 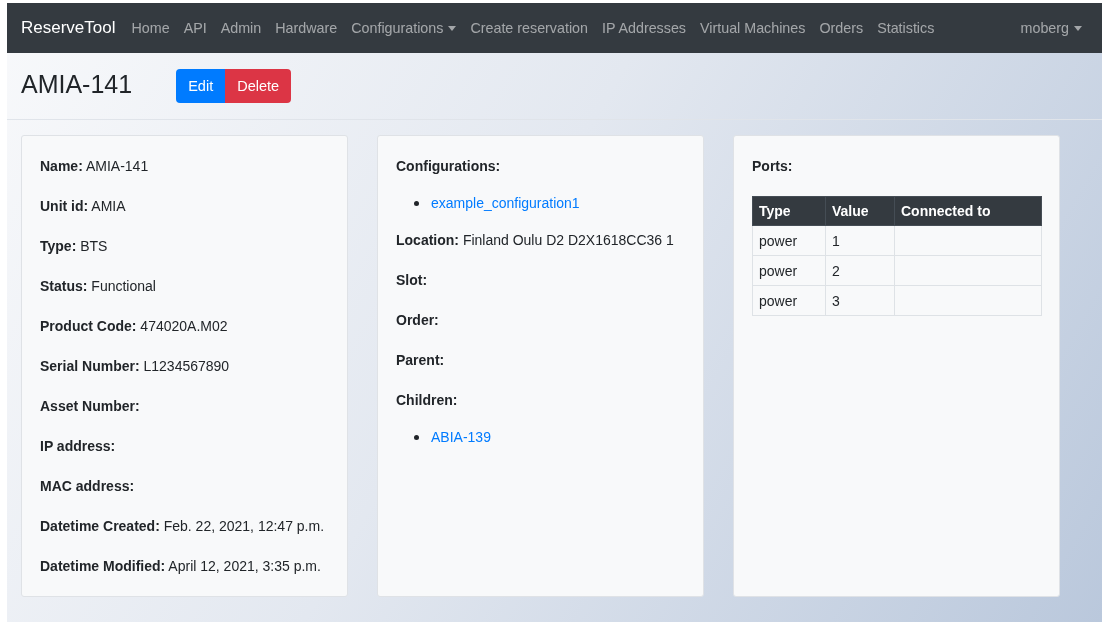 I want to click on field-text: Asset Number:, so click(x=90, y=406).